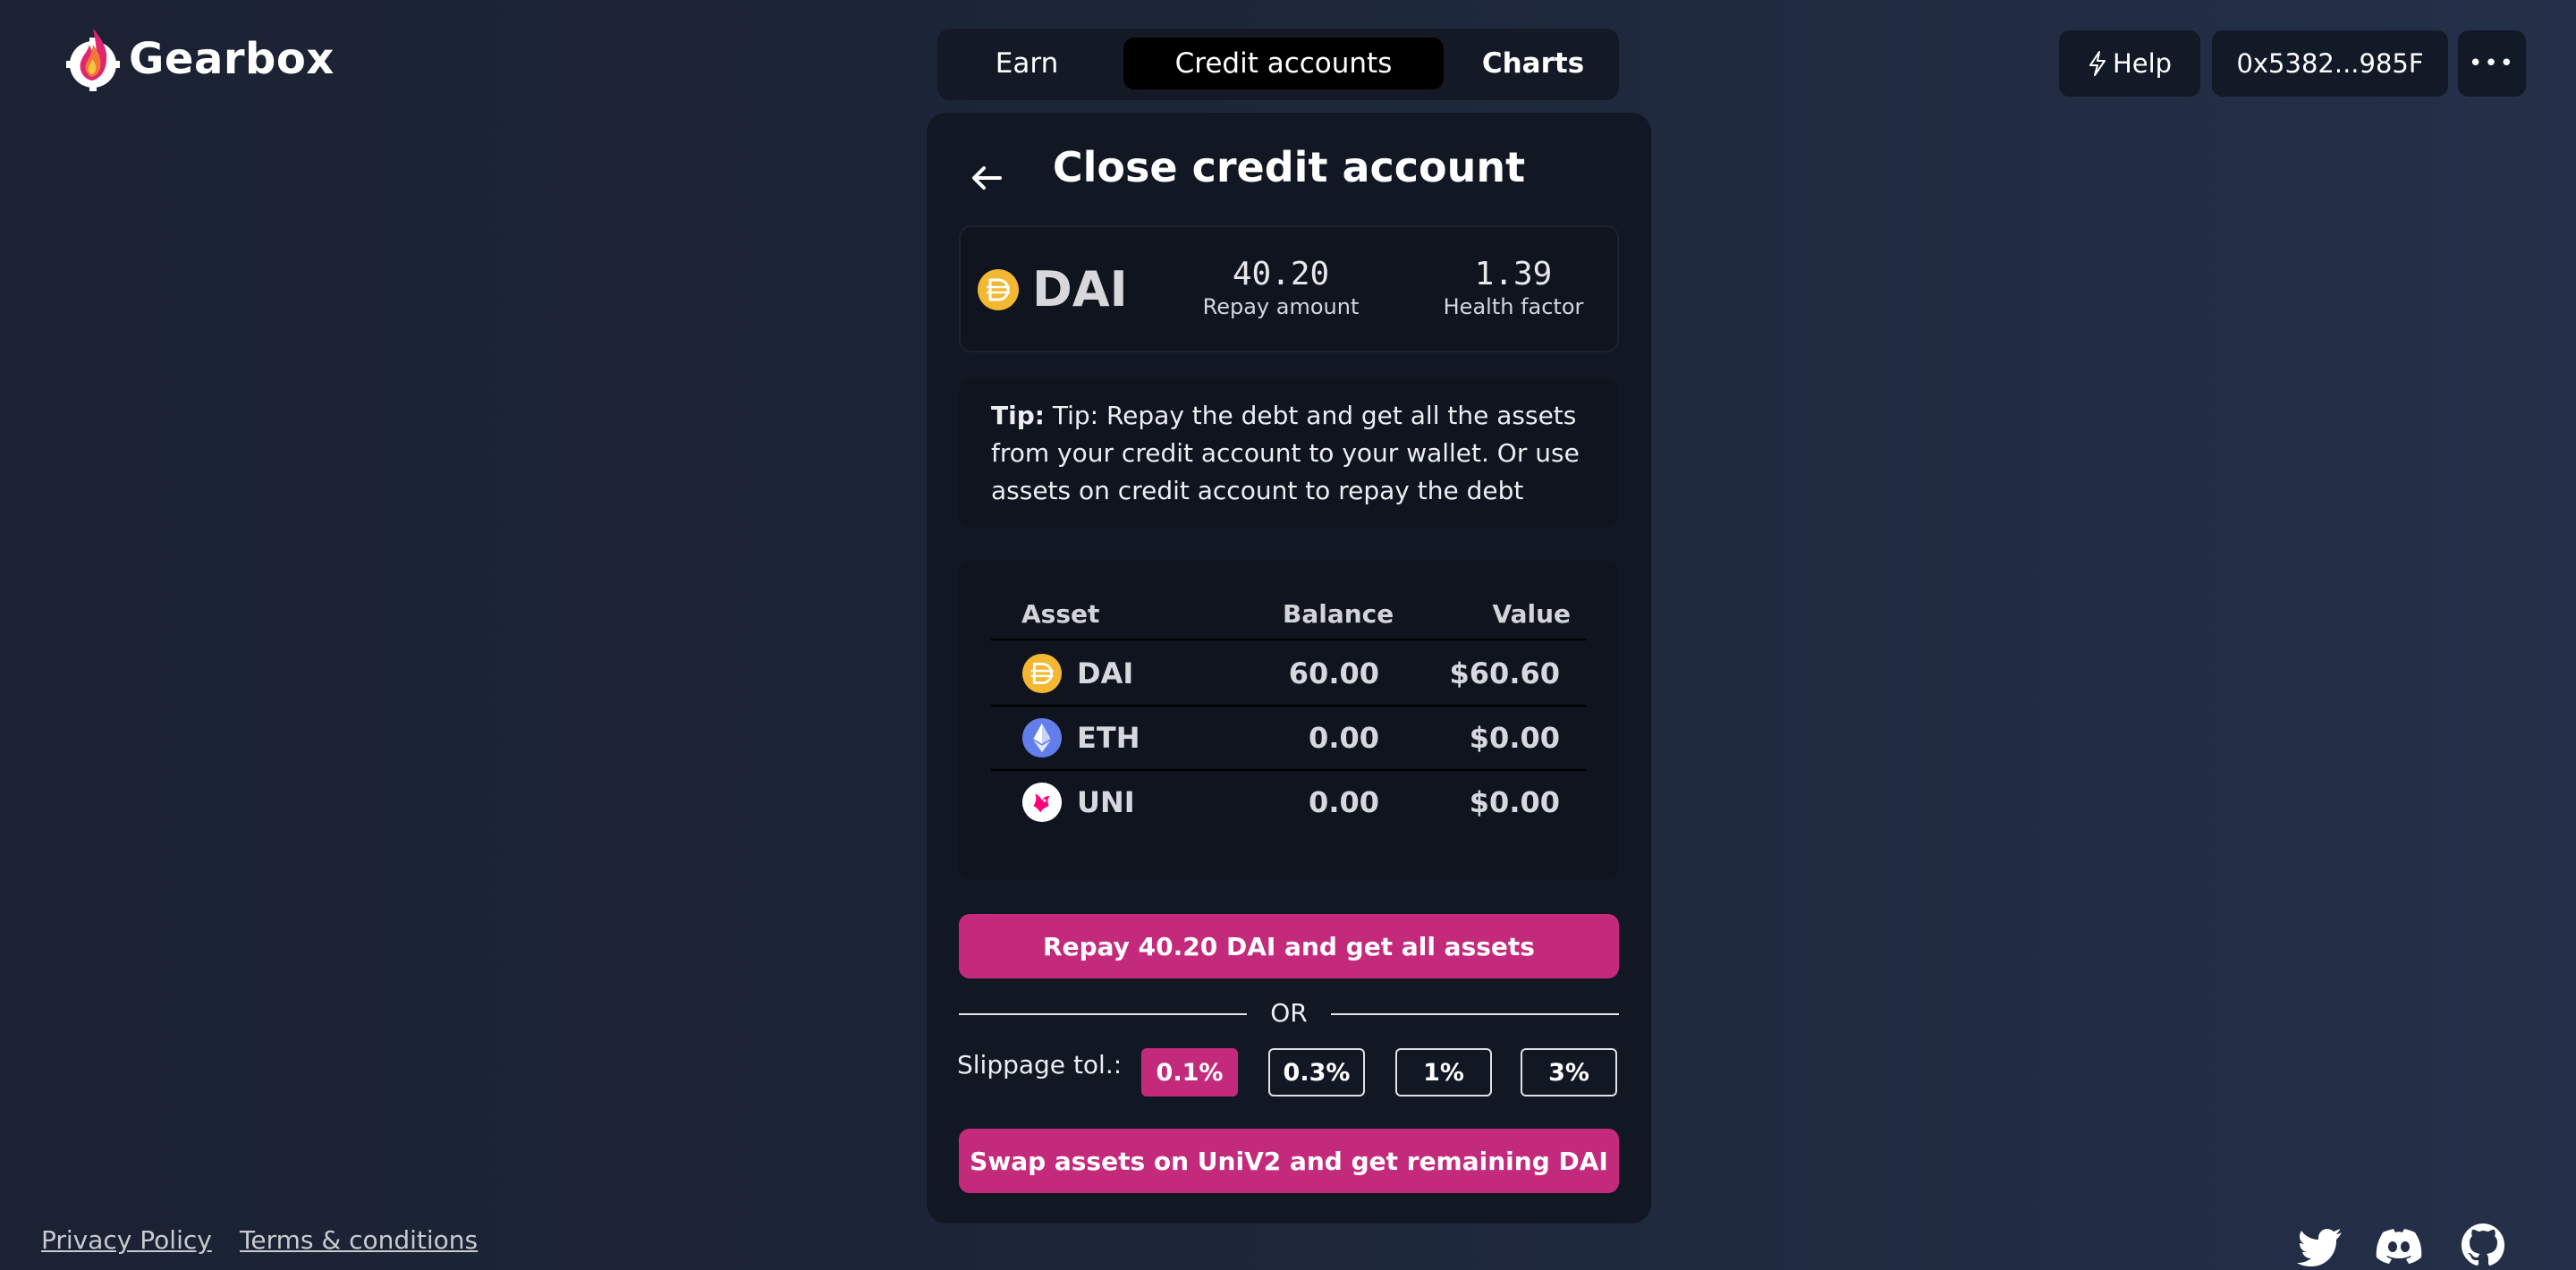  Describe the element at coordinates (2097, 63) in the screenshot. I see `lightning-icon` at that location.